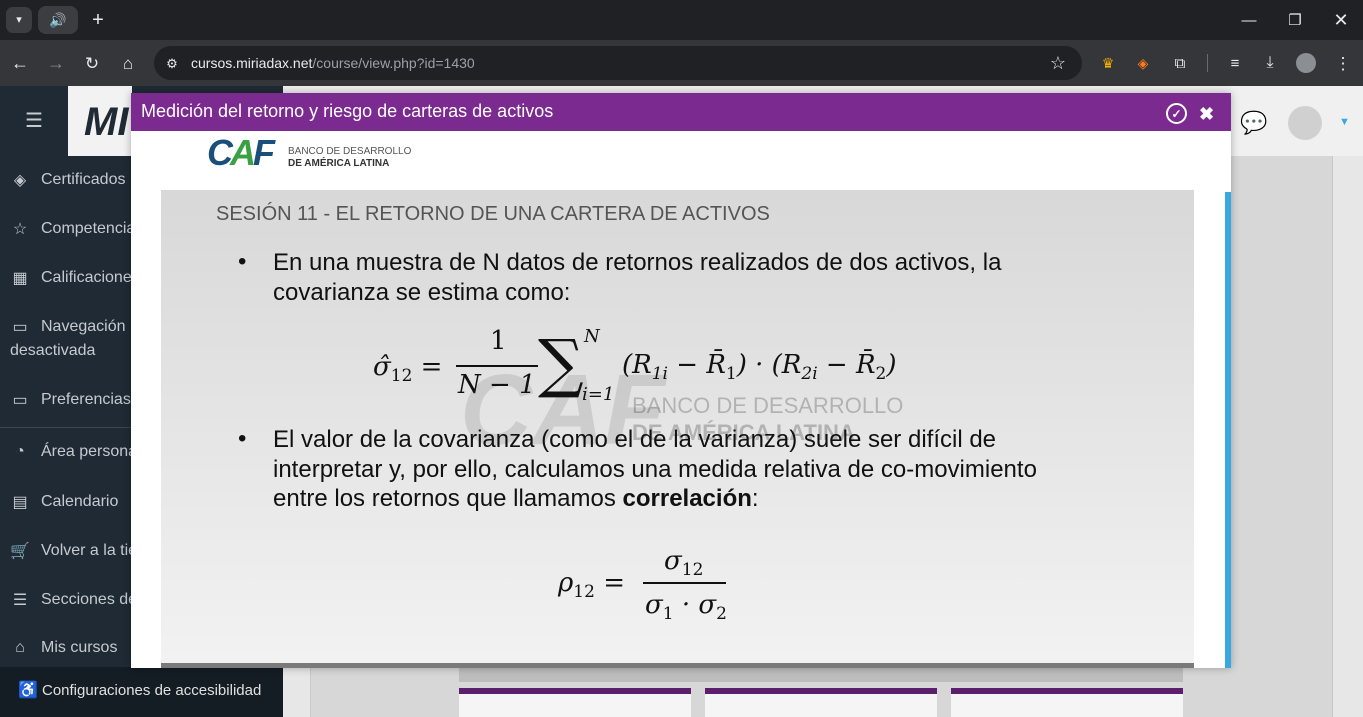  What do you see at coordinates (1295, 20) in the screenshot?
I see `restore-icon: ❐` at bounding box center [1295, 20].